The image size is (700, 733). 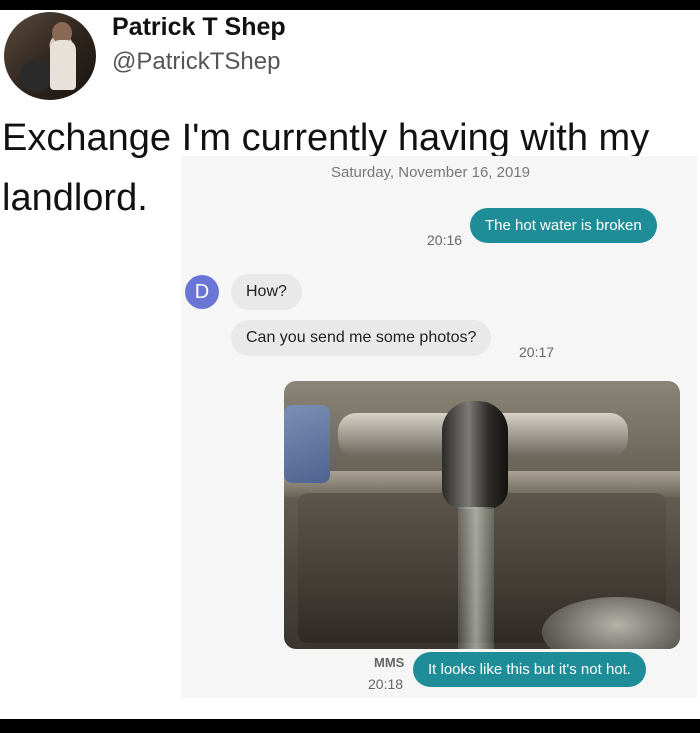 I want to click on outgoing-message: The hot water is broken, so click(x=563, y=225).